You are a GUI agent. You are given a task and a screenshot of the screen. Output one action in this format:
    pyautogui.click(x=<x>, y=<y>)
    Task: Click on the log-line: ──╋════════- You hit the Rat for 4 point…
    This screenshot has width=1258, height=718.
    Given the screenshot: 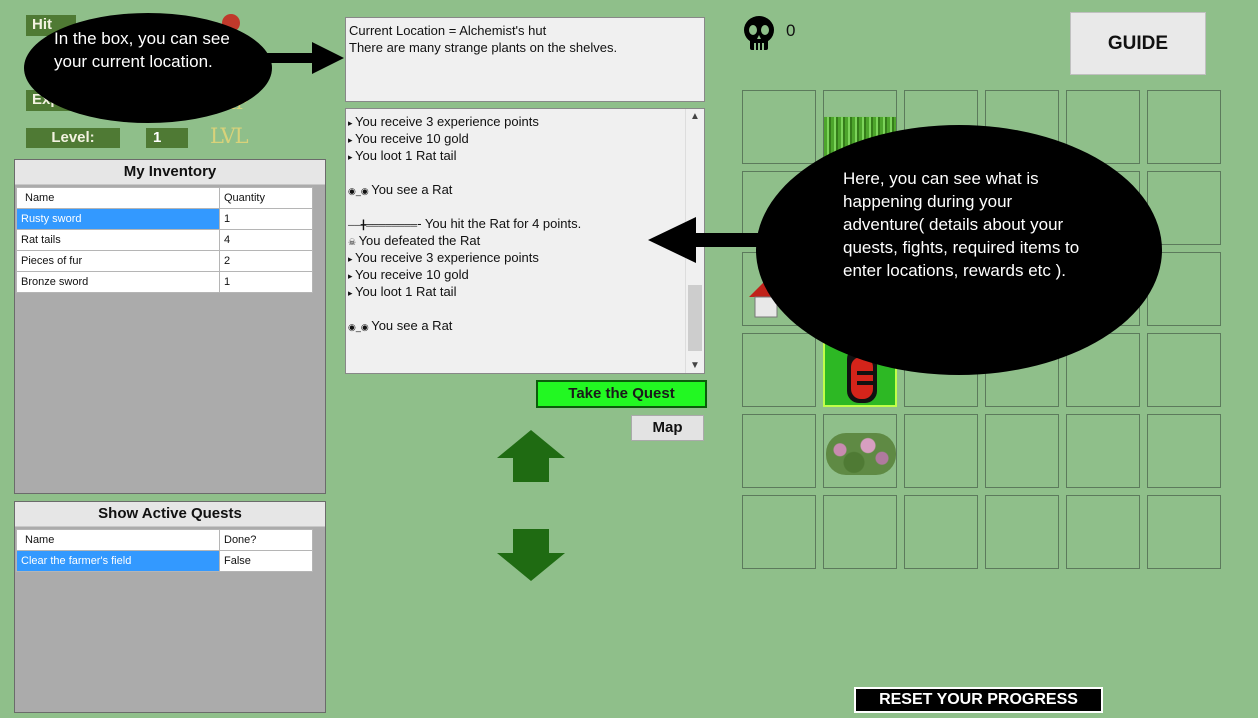 What is the action you would take?
    pyautogui.click(x=516, y=223)
    